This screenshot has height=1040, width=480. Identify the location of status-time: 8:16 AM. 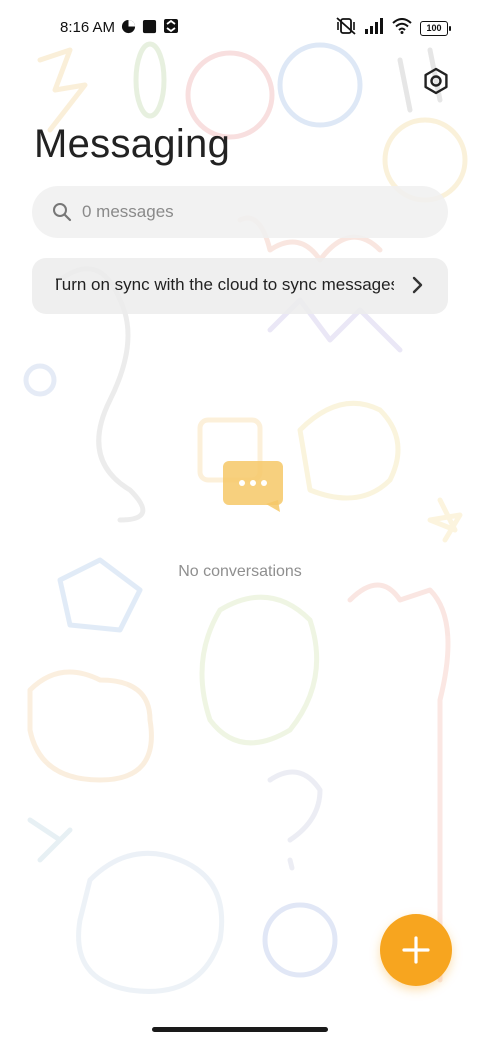
(88, 27).